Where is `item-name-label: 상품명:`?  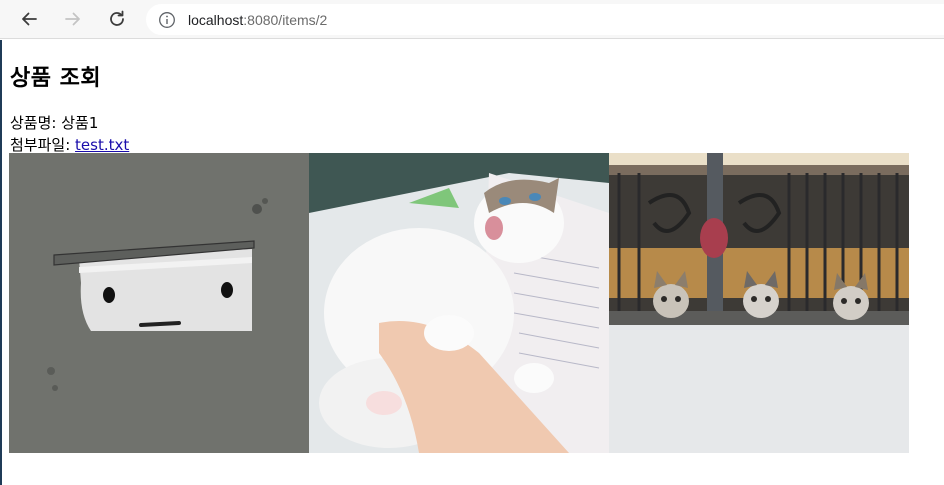
item-name-label: 상품명: is located at coordinates (33, 123).